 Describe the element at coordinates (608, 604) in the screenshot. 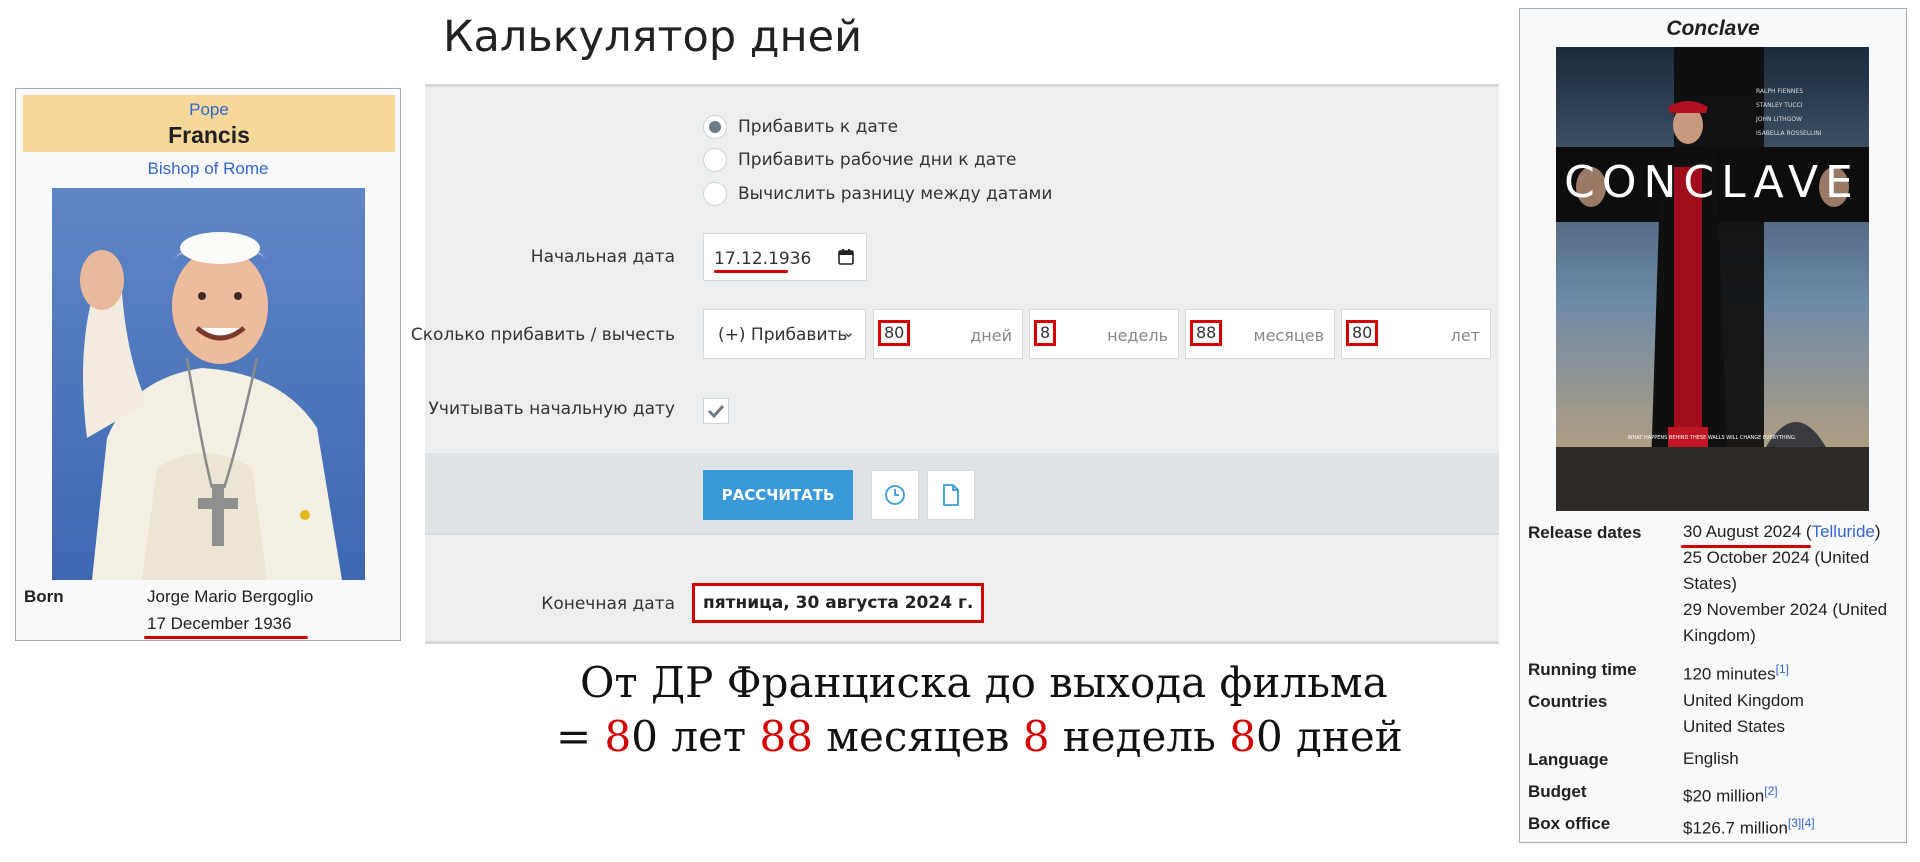

I see `end-date-label: Конечная дата` at that location.